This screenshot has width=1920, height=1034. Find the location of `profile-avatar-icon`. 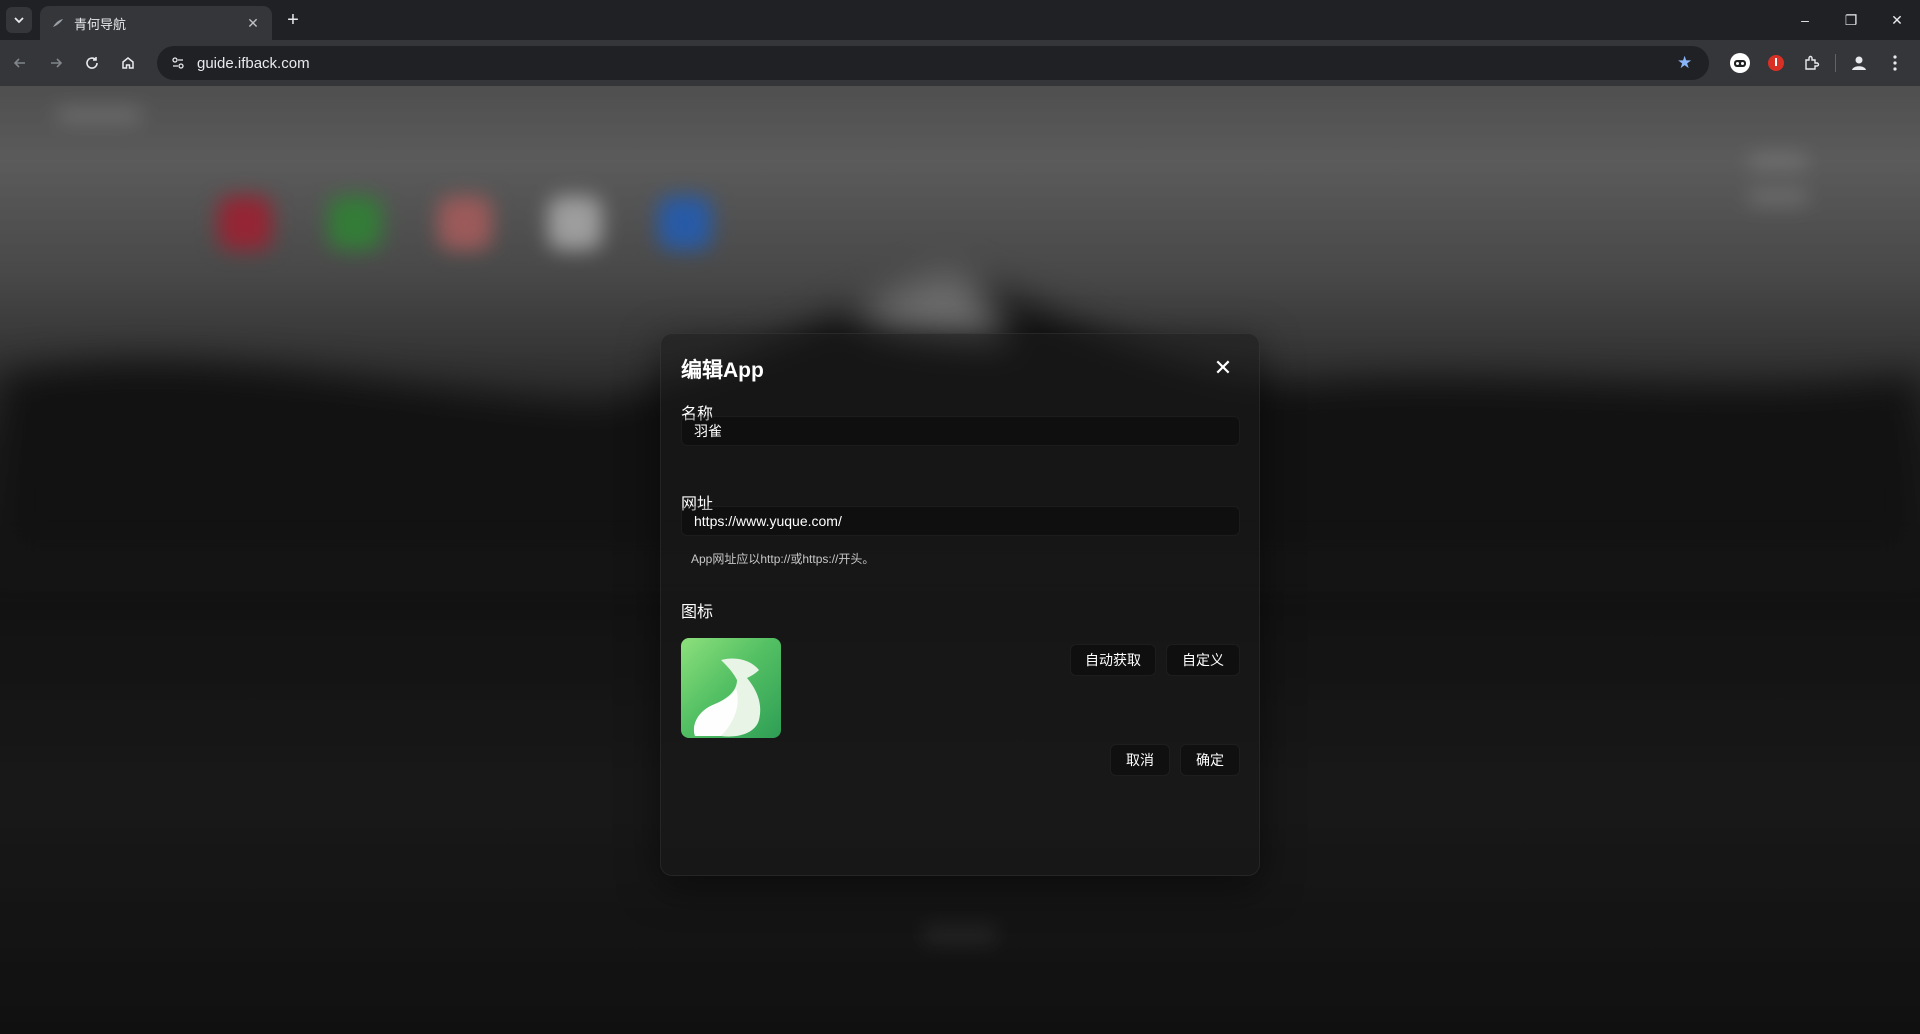

profile-avatar-icon is located at coordinates (1859, 63).